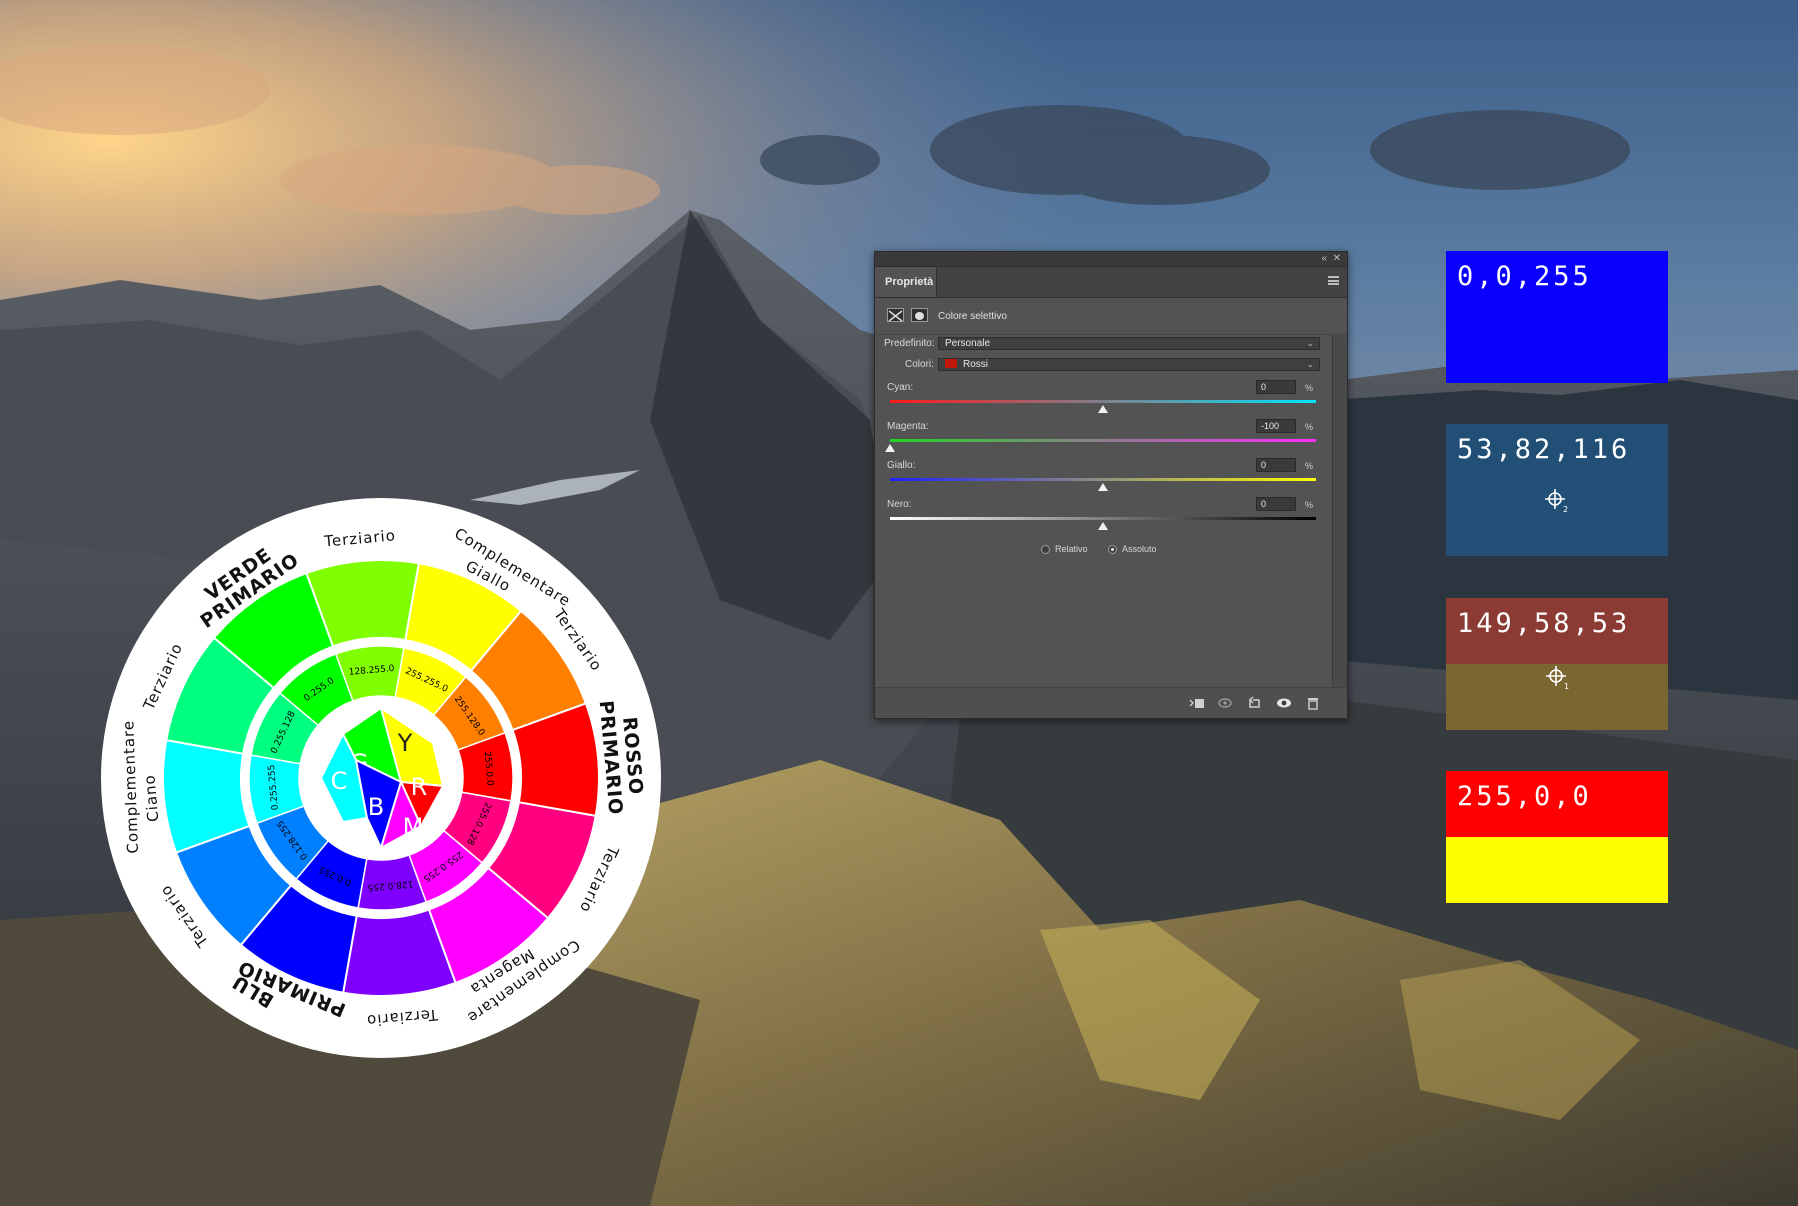 This screenshot has height=1206, width=1798. What do you see at coordinates (1324, 258) in the screenshot?
I see `collapse-icon: «` at bounding box center [1324, 258].